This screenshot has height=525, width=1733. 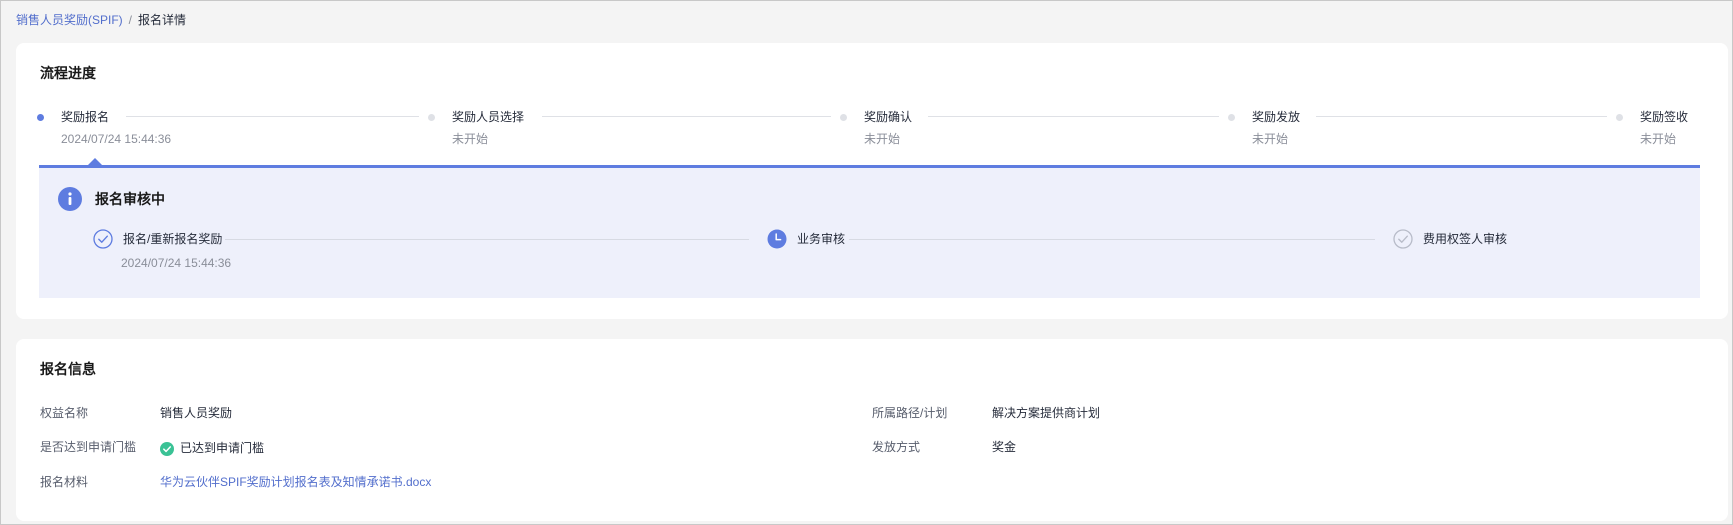 What do you see at coordinates (910, 413) in the screenshot?
I see `field-label-plan: 所属路径/计划` at bounding box center [910, 413].